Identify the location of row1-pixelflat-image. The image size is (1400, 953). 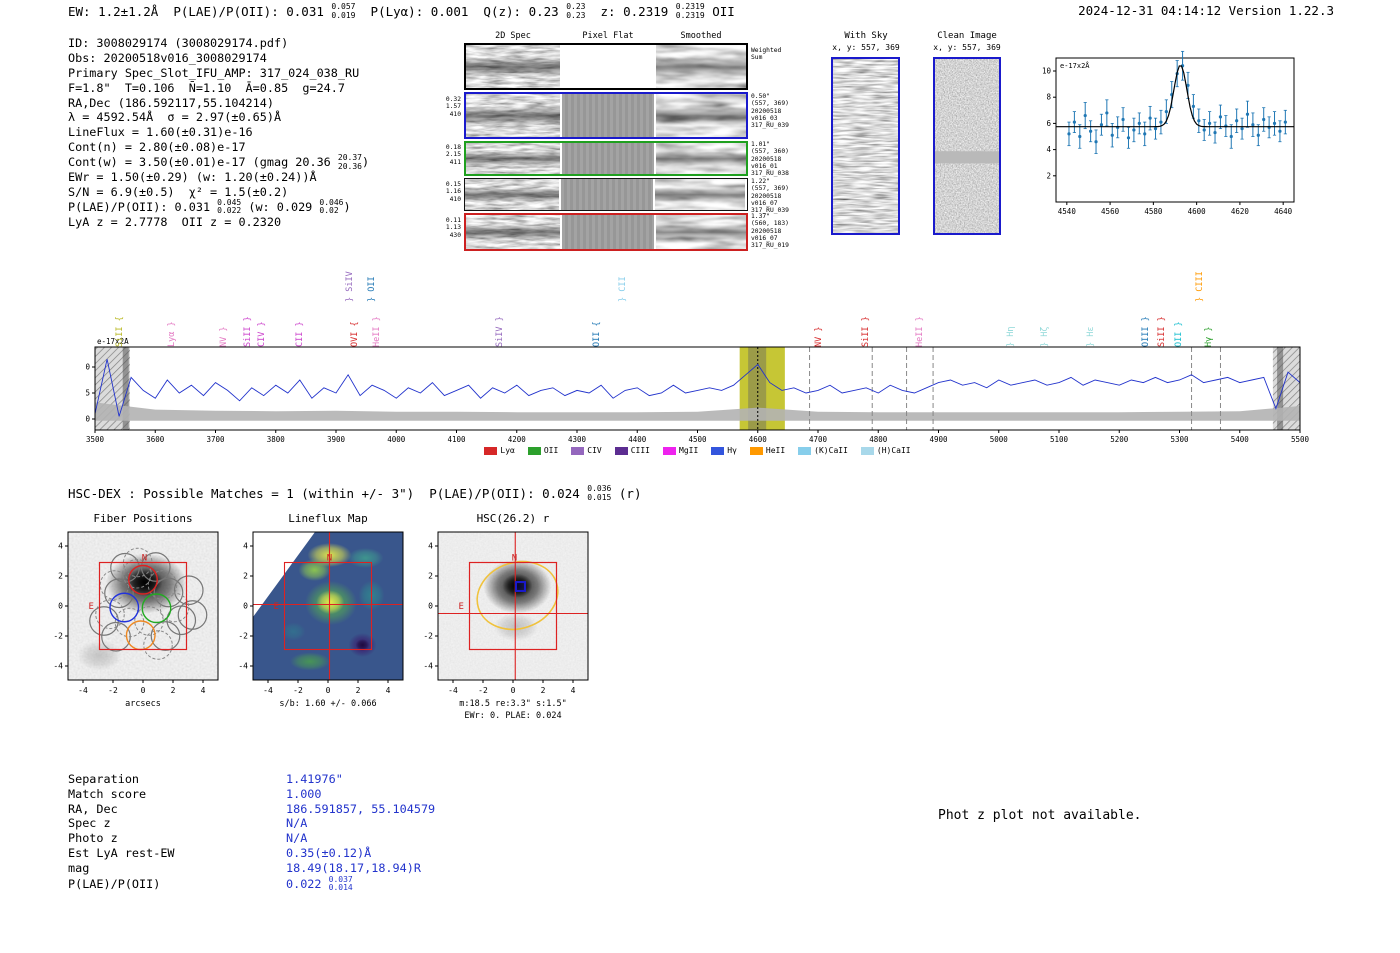
(608, 115).